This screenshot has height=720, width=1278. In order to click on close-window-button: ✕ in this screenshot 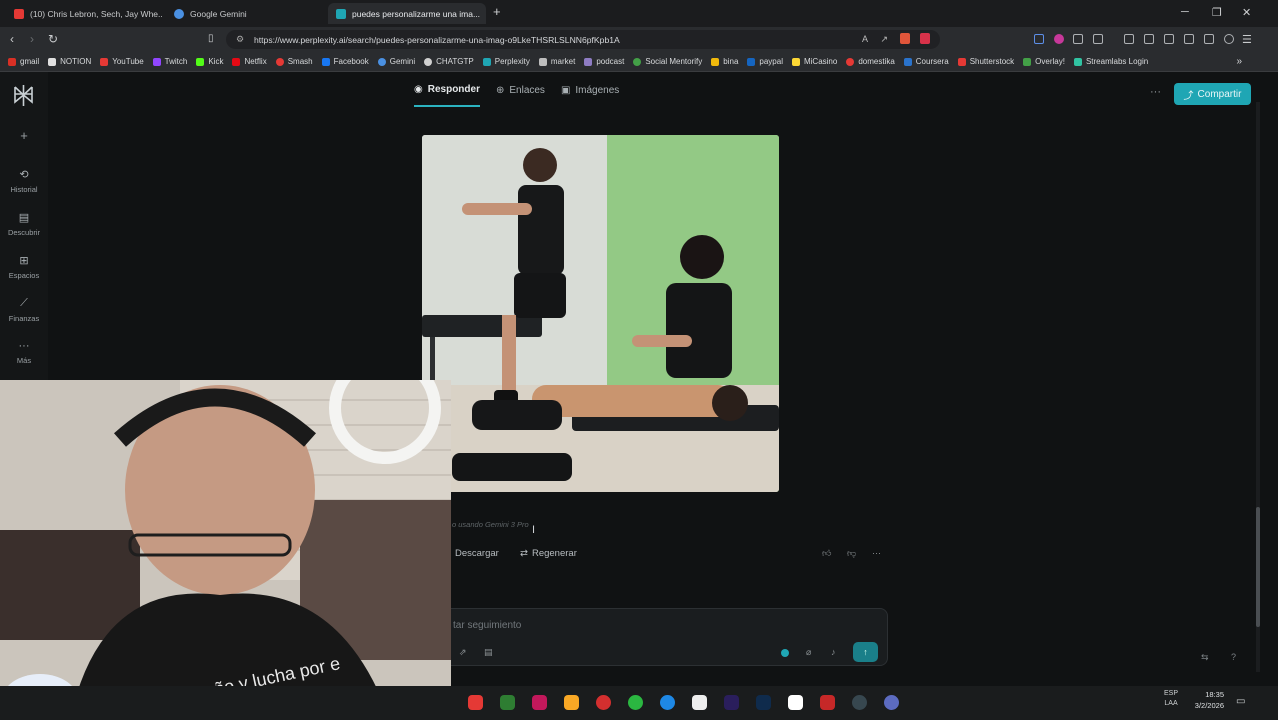, I will do `click(1246, 12)`.